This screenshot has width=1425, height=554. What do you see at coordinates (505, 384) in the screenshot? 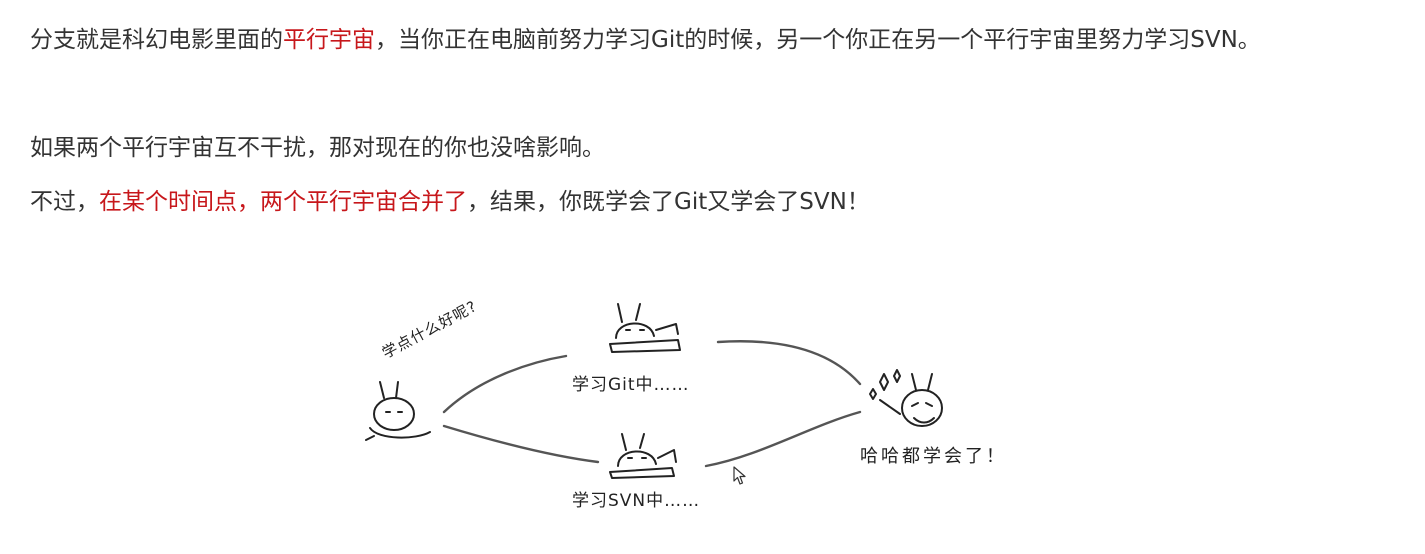
I see `branch-line-git-start` at bounding box center [505, 384].